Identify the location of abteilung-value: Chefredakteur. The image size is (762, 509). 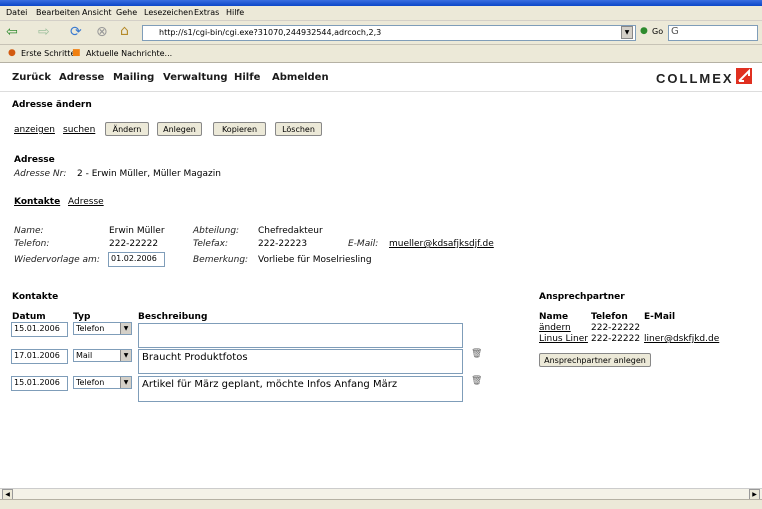
(290, 231).